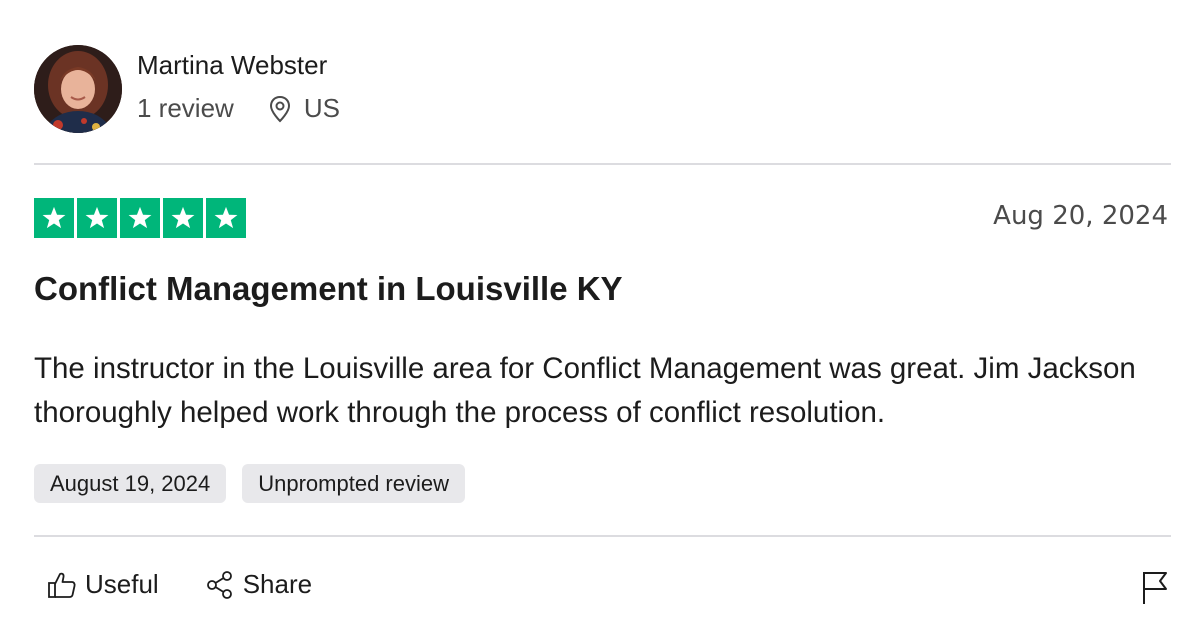  Describe the element at coordinates (321, 108) in the screenshot. I see `reviewer-country: US` at that location.